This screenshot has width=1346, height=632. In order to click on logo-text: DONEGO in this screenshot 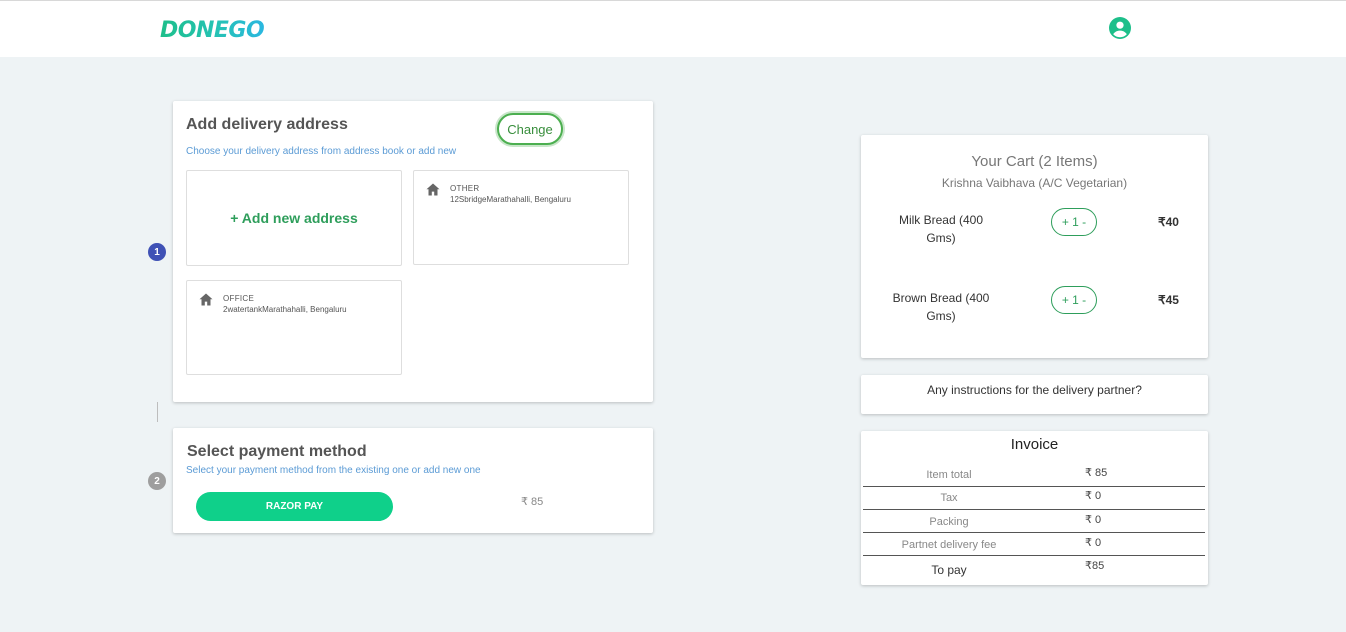, I will do `click(212, 30)`.